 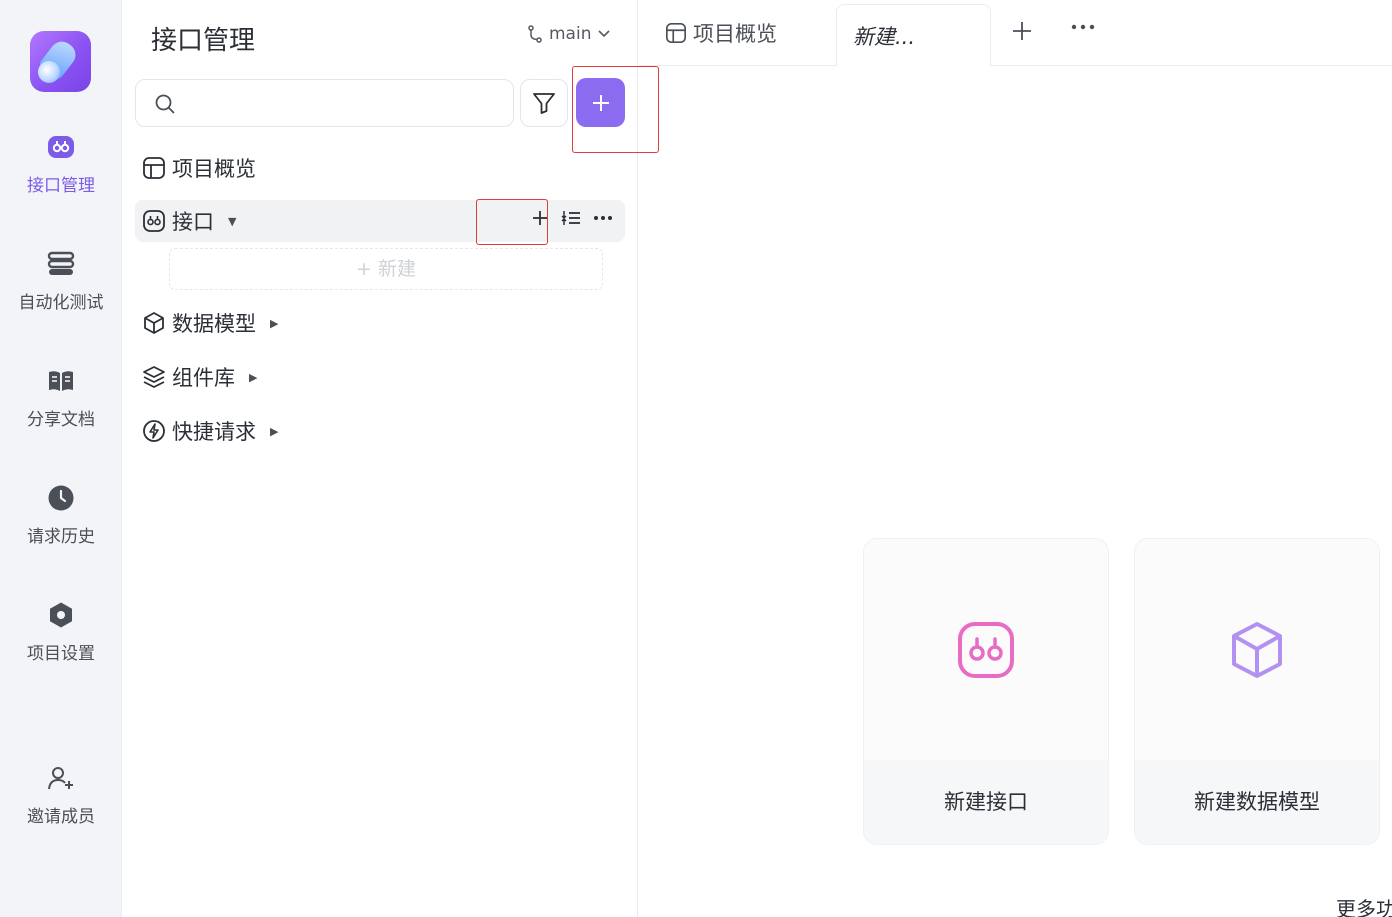 What do you see at coordinates (571, 218) in the screenshot?
I see `sort-list-icon` at bounding box center [571, 218].